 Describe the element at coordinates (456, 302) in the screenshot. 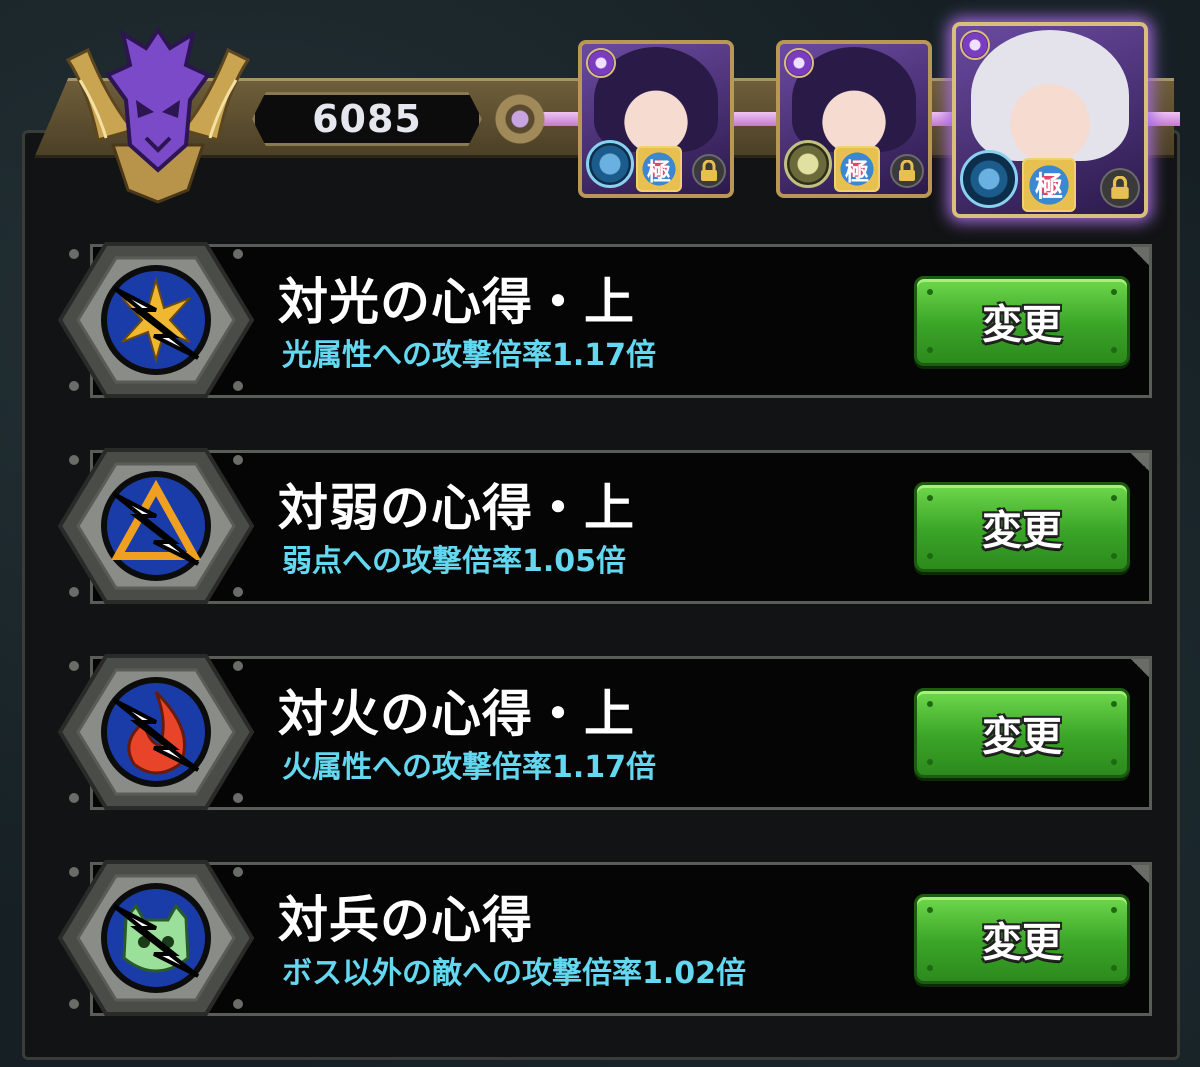

I see `skill-title: 対光の心得・上` at that location.